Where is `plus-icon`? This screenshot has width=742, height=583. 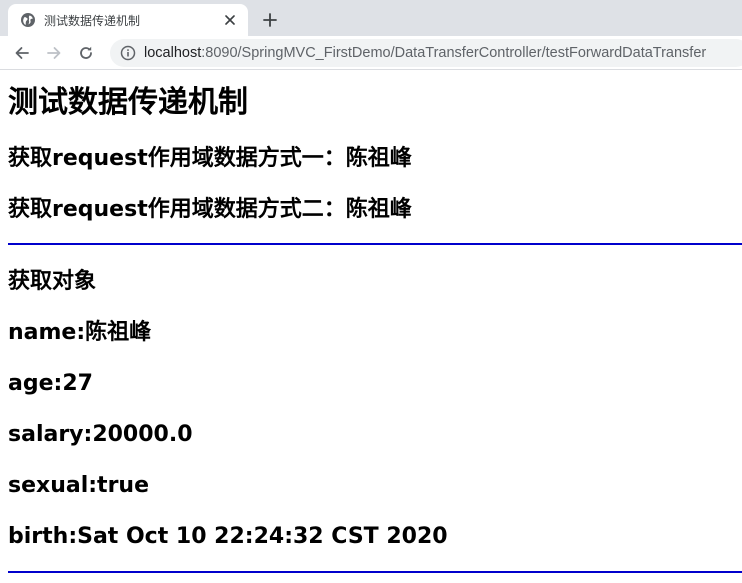
plus-icon is located at coordinates (270, 20).